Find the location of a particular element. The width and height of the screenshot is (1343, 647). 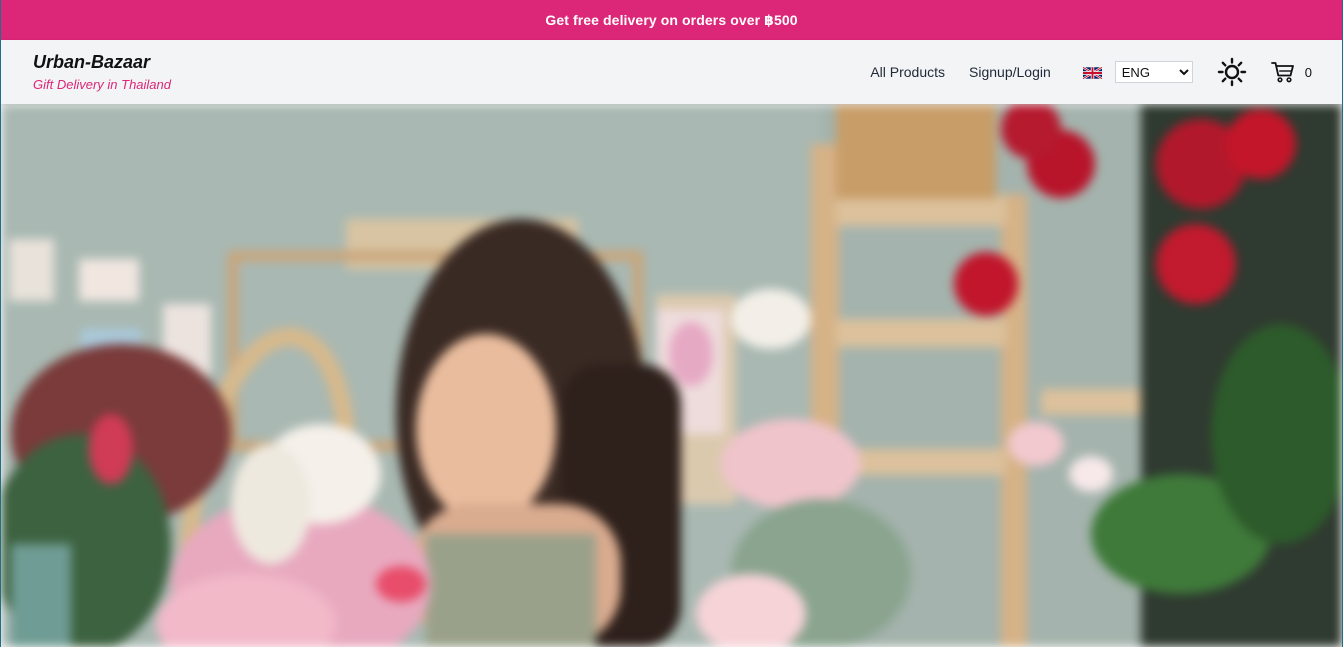

brand-name: Urban-Bazaar is located at coordinates (102, 63).